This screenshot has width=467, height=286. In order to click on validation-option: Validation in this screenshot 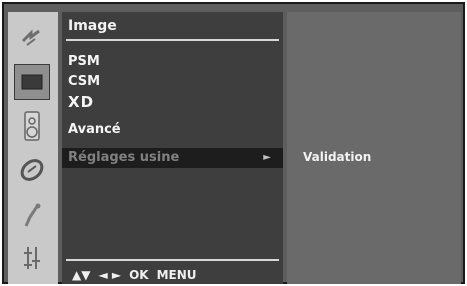, I will do `click(337, 157)`.